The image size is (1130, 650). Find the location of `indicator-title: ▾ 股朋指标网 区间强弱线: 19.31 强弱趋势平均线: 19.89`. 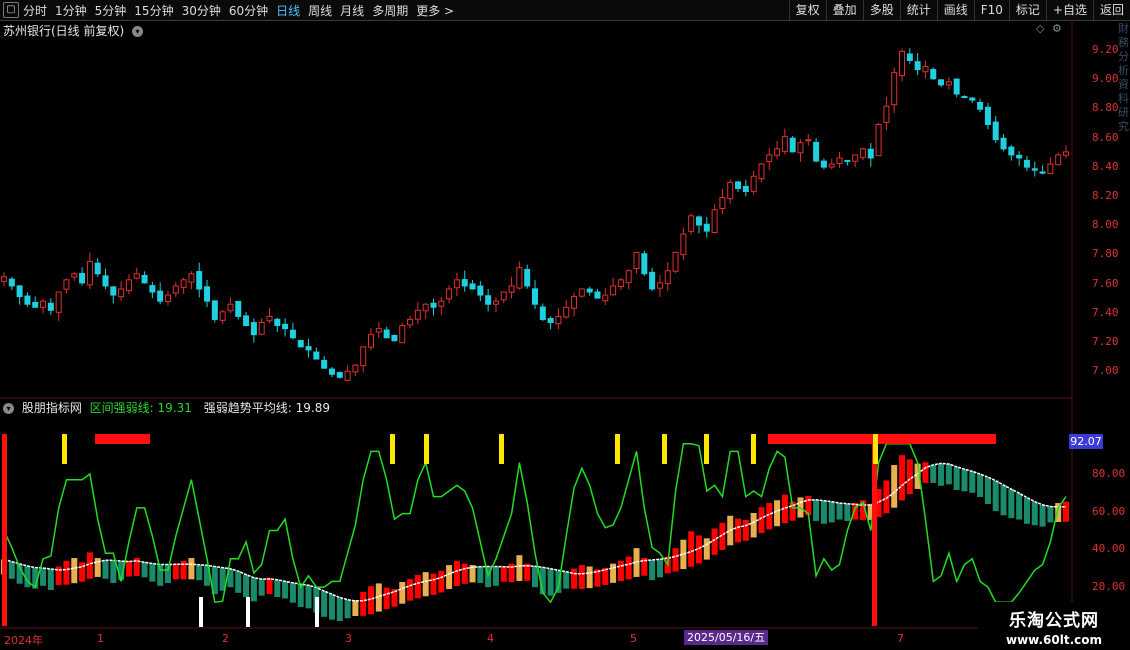

indicator-title: ▾ 股朋指标网 区间强弱线: 19.31 强弱趋势平均线: 19.89 is located at coordinates (166, 407).